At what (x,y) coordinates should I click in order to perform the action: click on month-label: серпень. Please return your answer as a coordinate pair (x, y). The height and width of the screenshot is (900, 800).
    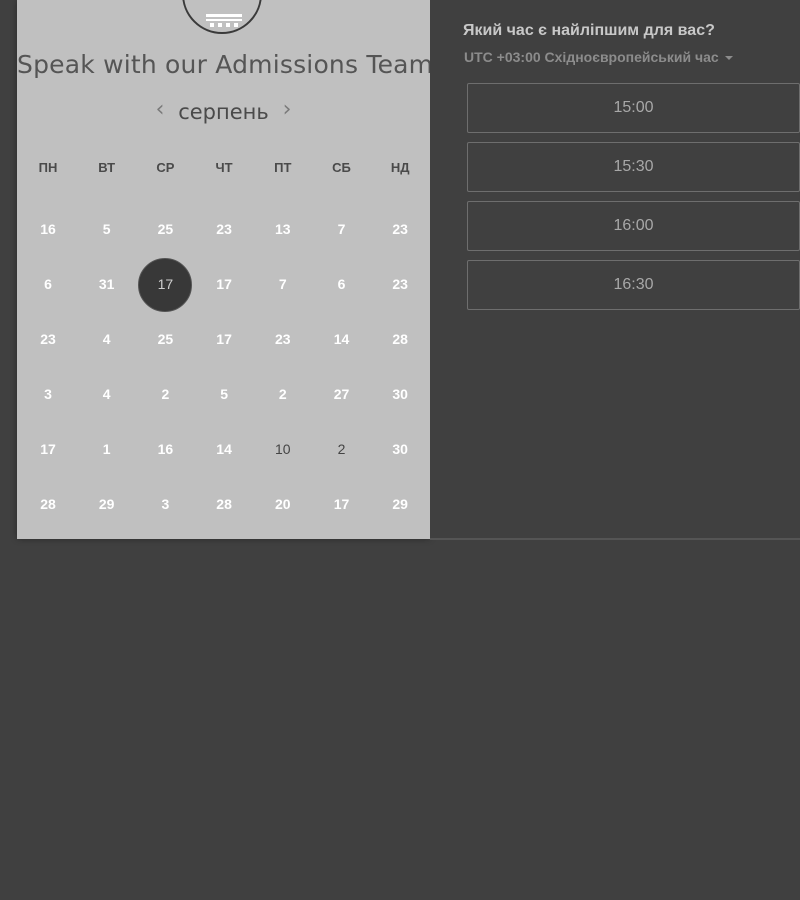
    Looking at the image, I should click on (223, 112).